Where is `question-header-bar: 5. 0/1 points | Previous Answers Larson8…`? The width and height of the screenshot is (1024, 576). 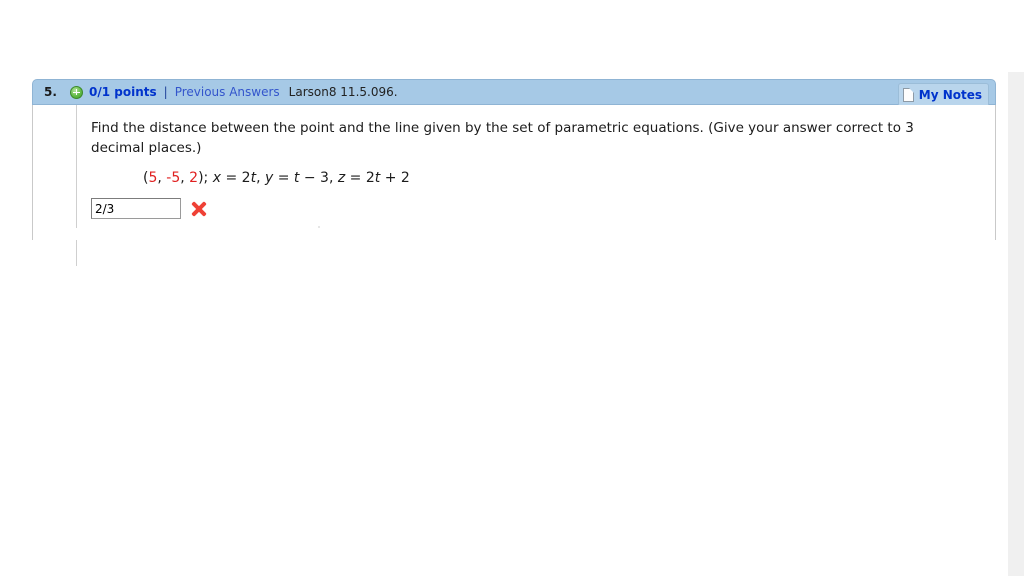
question-header-bar: 5. 0/1 points | Previous Answers Larson8… is located at coordinates (514, 92).